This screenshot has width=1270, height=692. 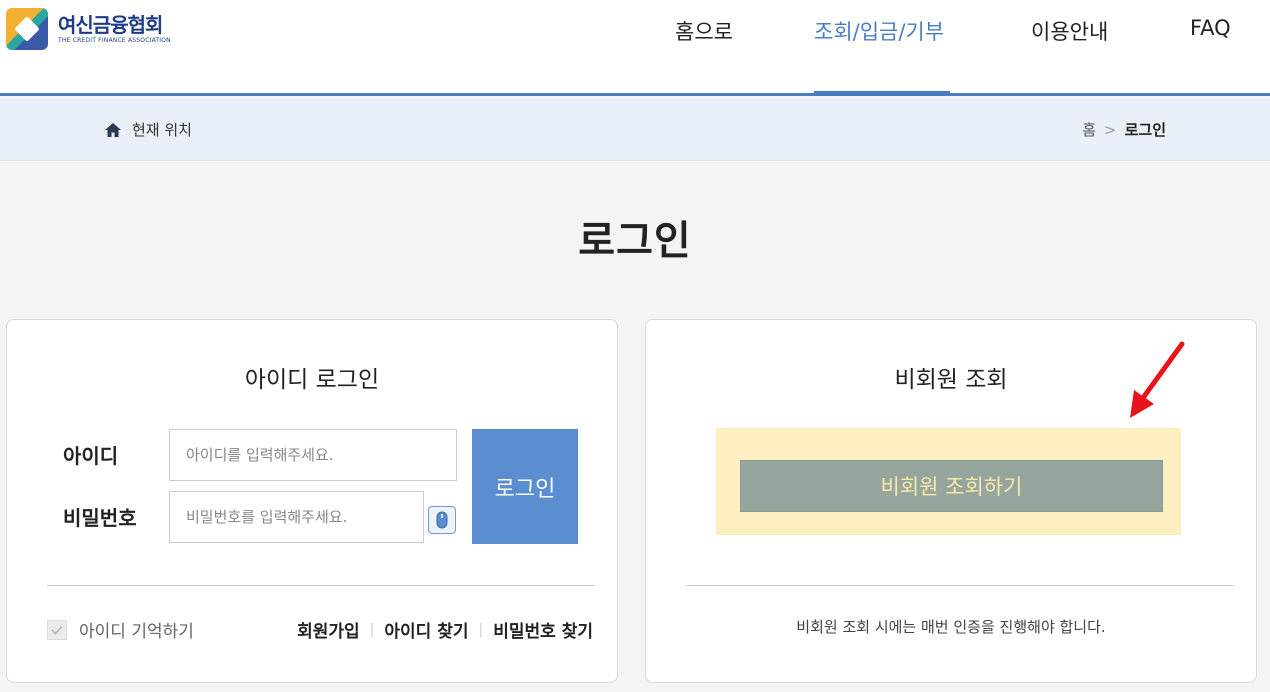 What do you see at coordinates (1157, 379) in the screenshot?
I see `annotation-arrow-icon` at bounding box center [1157, 379].